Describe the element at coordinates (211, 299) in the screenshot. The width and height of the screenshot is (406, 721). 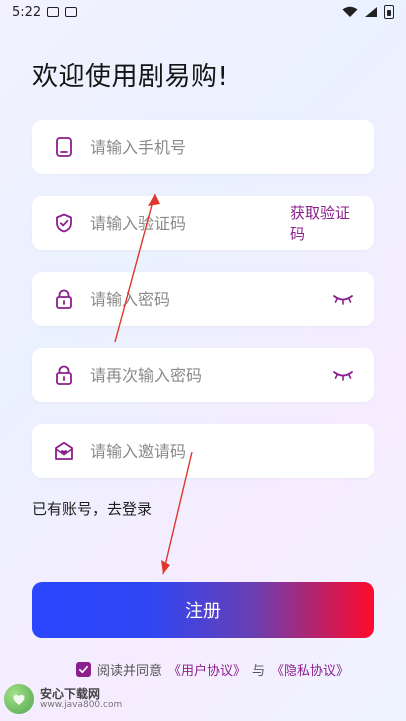
I see `password-input` at that location.